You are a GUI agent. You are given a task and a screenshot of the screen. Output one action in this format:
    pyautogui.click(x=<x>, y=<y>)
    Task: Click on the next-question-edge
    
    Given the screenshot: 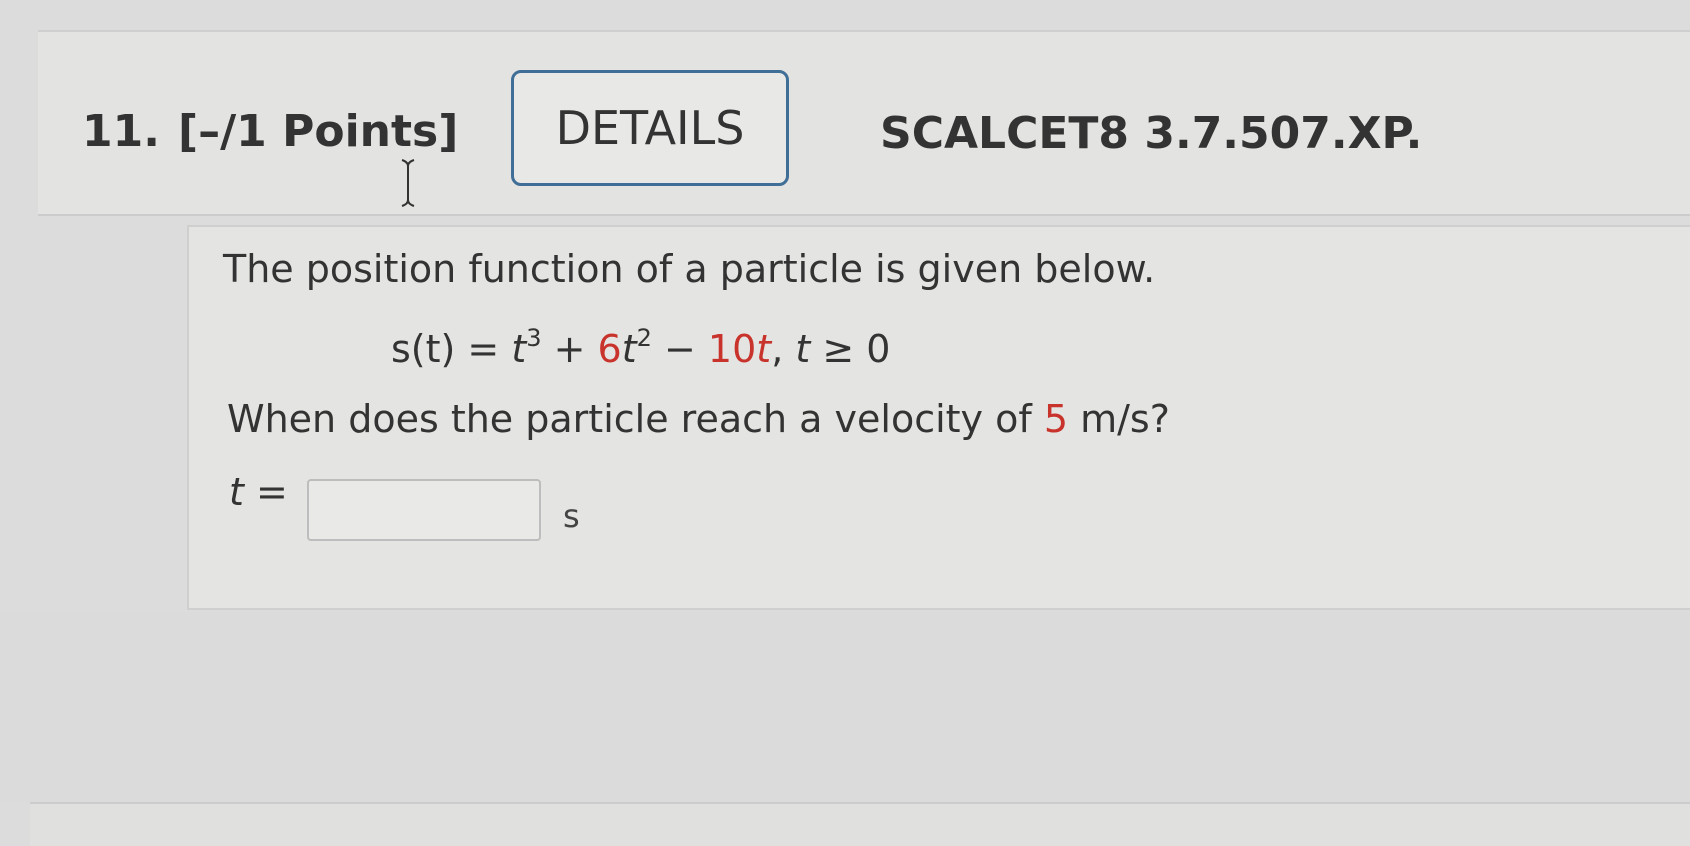 What is the action you would take?
    pyautogui.click(x=860, y=824)
    